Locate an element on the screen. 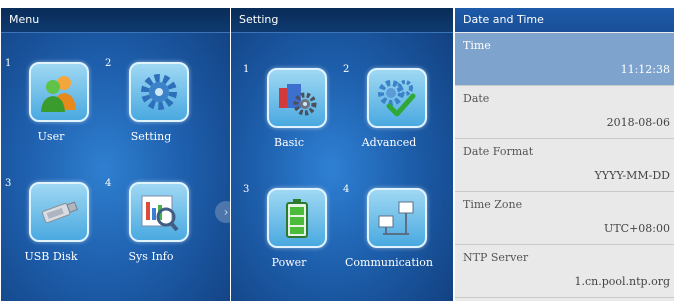  advanced-settings-icon is located at coordinates (397, 98).